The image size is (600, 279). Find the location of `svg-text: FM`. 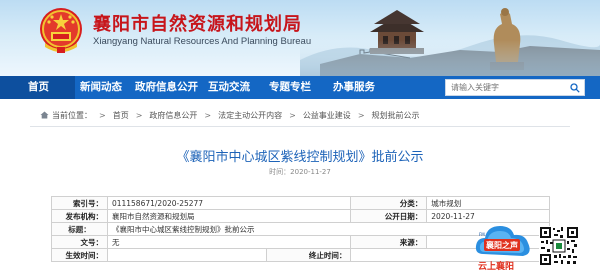

svg-text: FM is located at coordinates (482, 234).